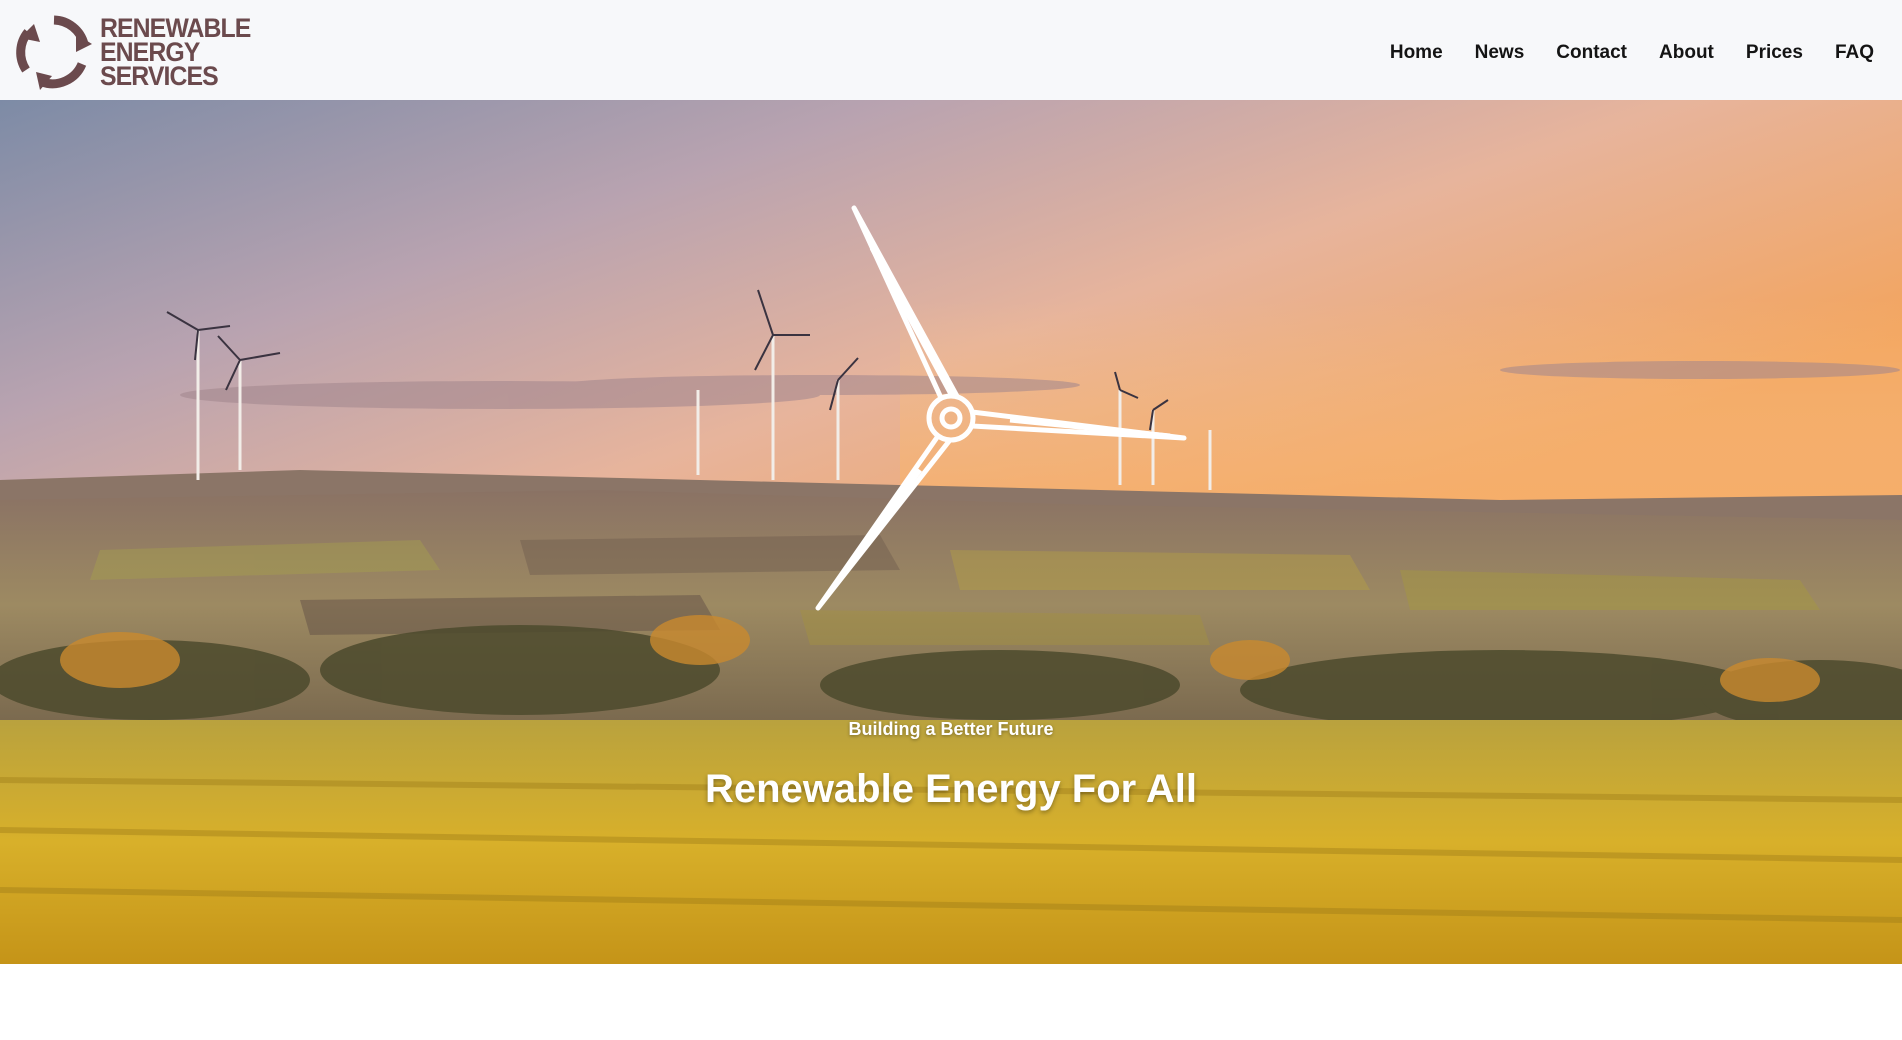  What do you see at coordinates (951, 789) in the screenshot?
I see `hero-title: Renewable Energy For All` at bounding box center [951, 789].